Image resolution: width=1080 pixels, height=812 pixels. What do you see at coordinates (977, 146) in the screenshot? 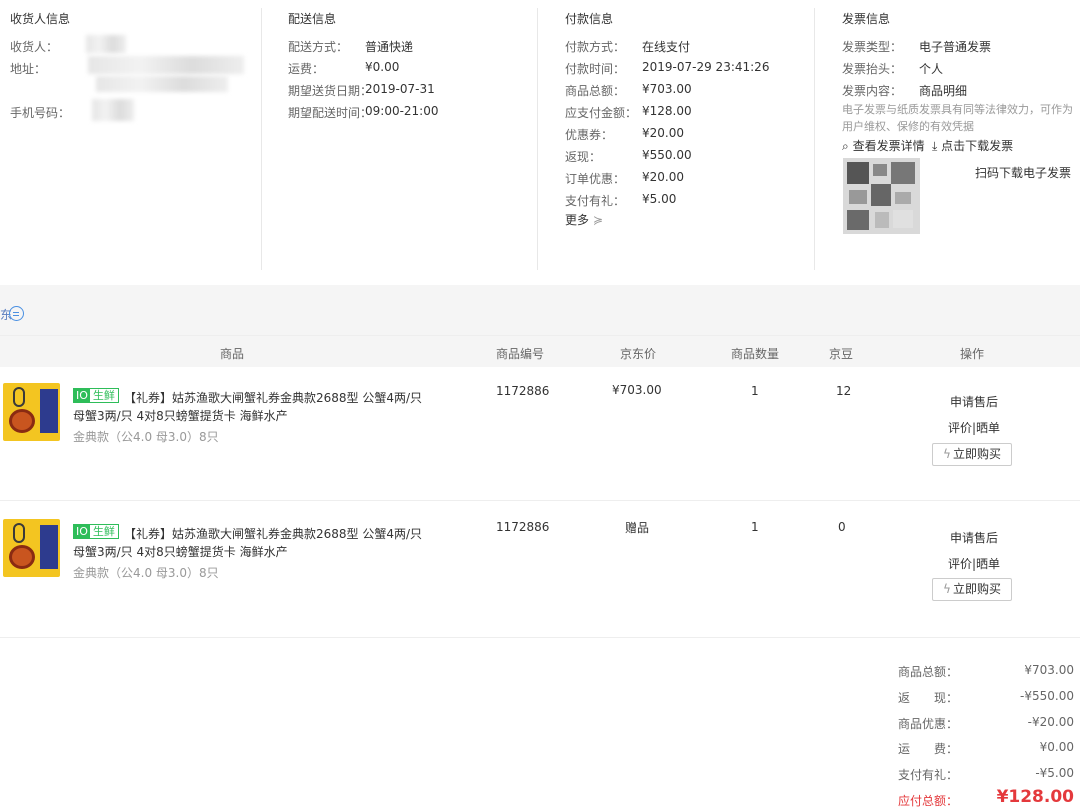
I see `download-invoice-label: 点击下载发票` at bounding box center [977, 146].